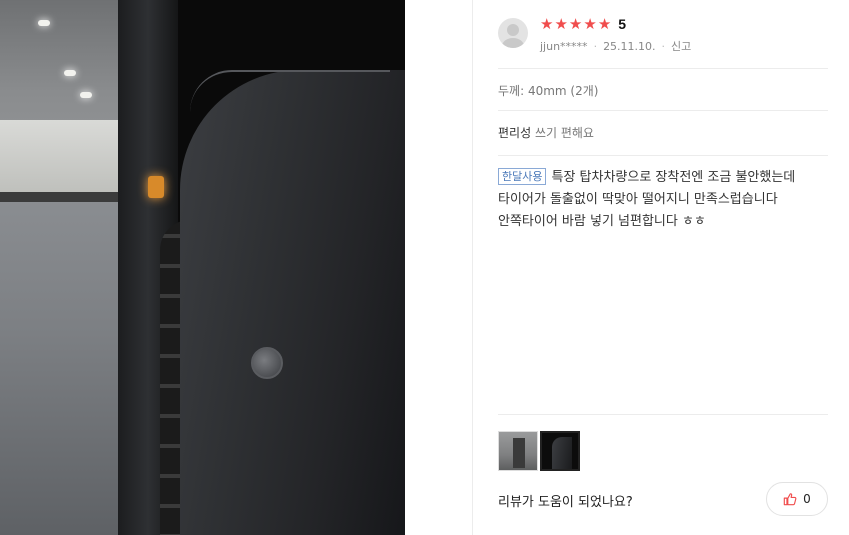 This screenshot has width=849, height=535. I want to click on review-date: 25.11.10., so click(629, 46).